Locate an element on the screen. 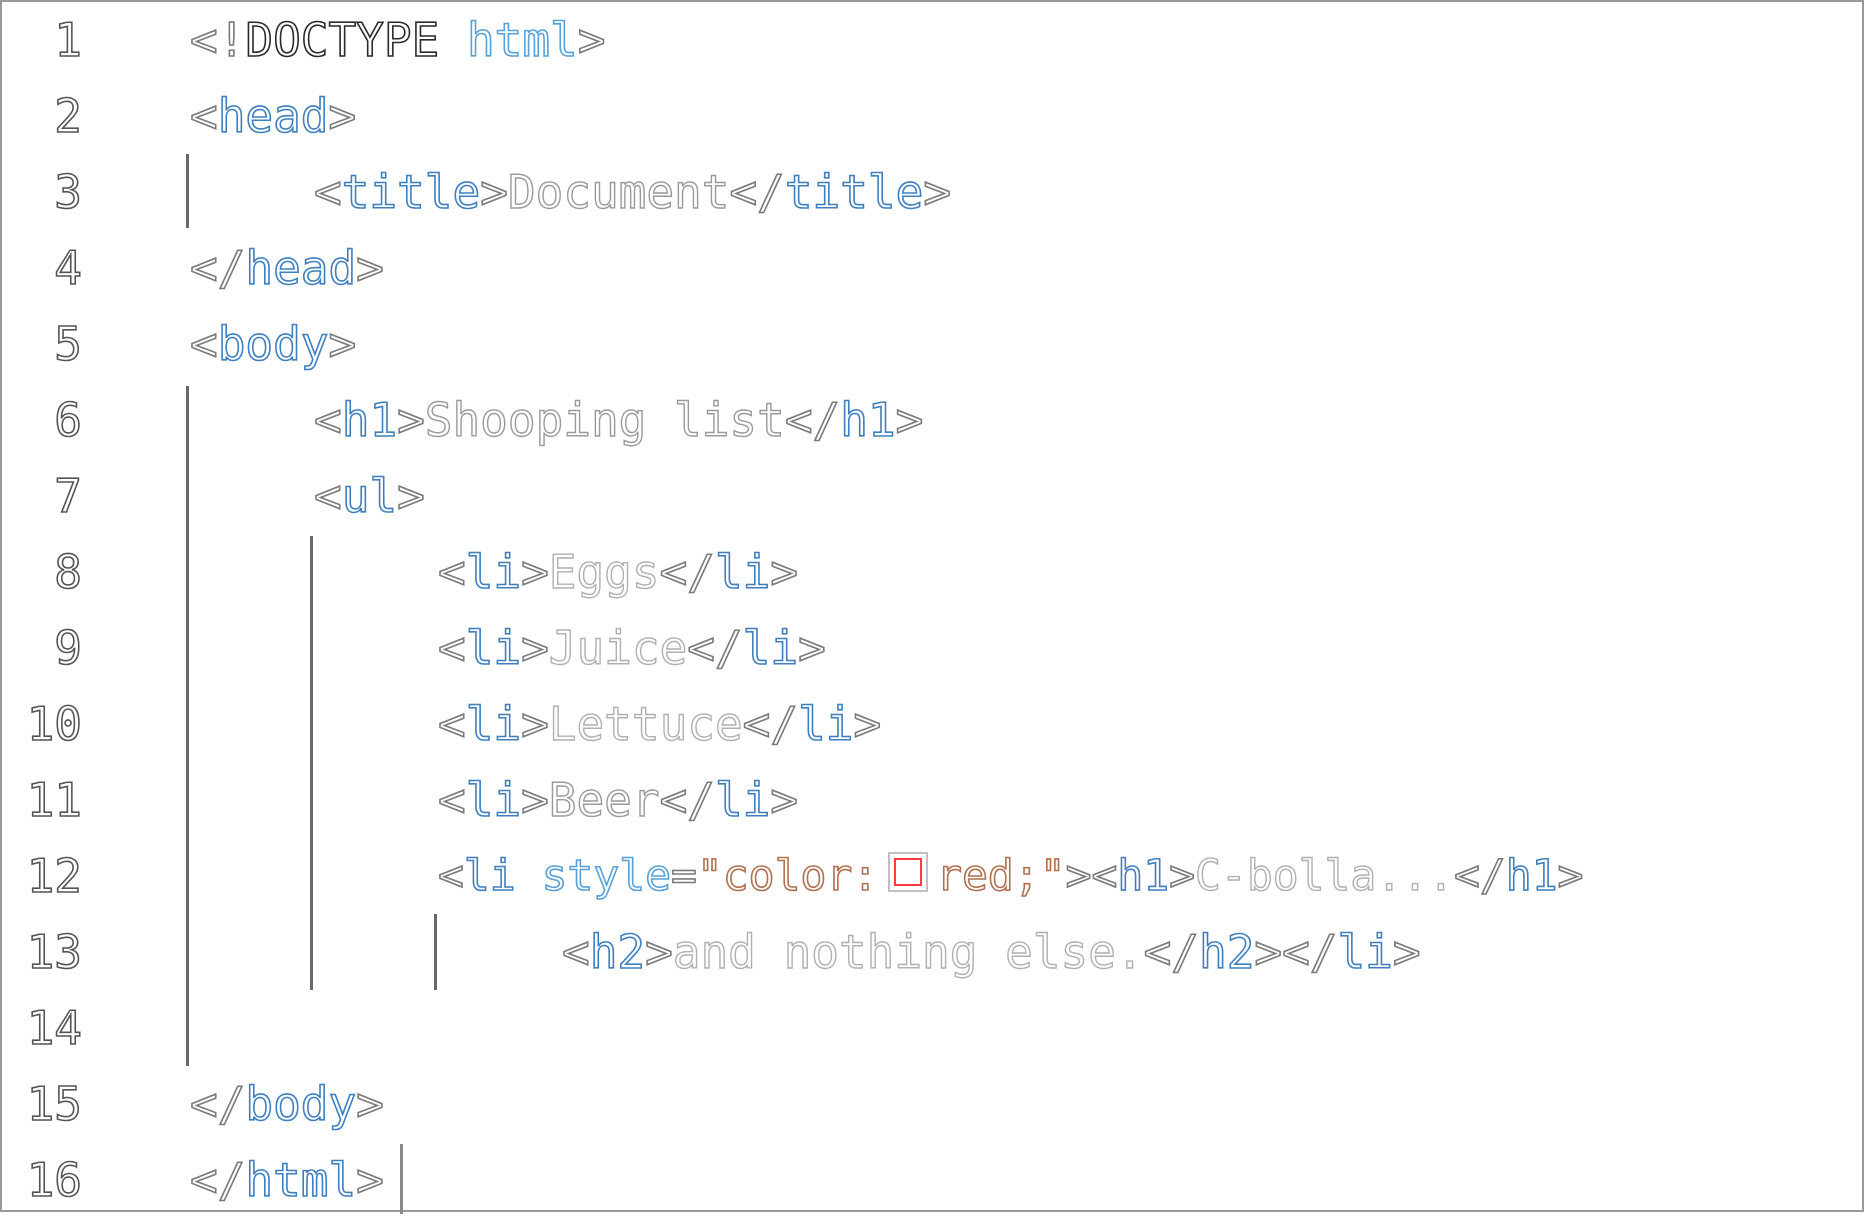  token-attr: style is located at coordinates (606, 876).